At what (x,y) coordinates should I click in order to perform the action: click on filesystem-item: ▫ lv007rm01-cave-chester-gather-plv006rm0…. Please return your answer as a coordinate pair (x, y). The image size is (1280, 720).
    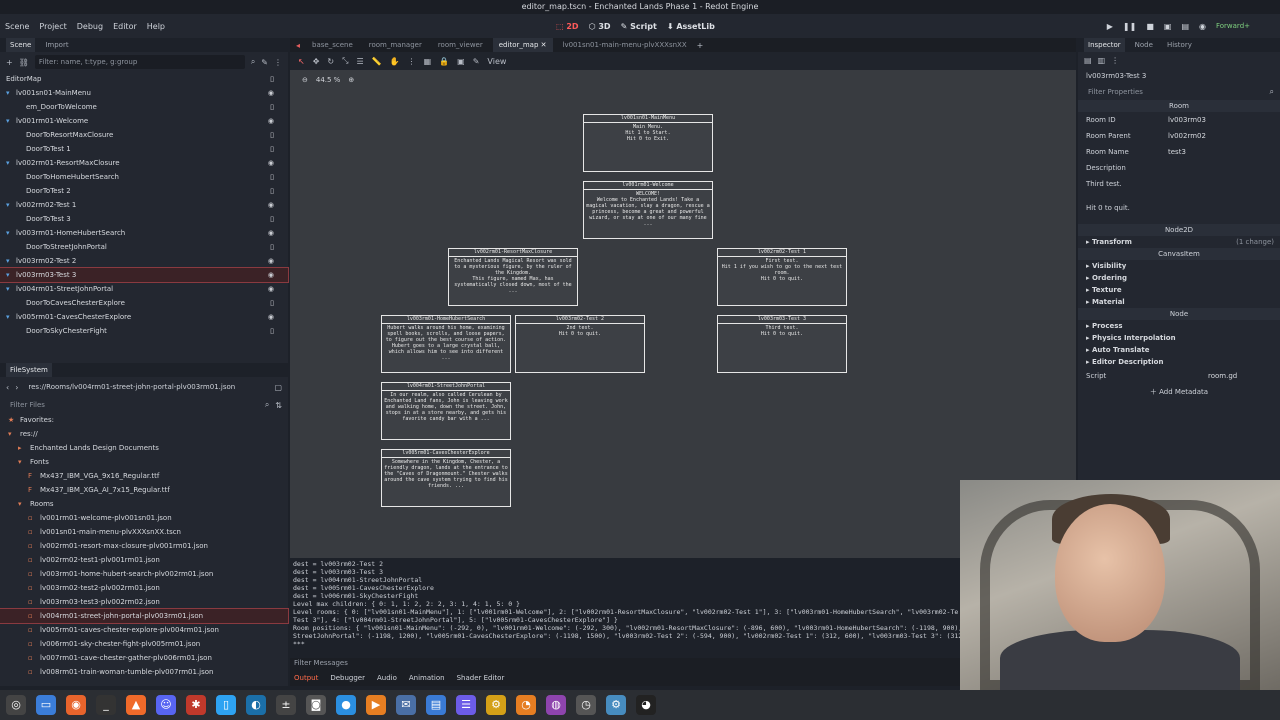
    Looking at the image, I should click on (144, 658).